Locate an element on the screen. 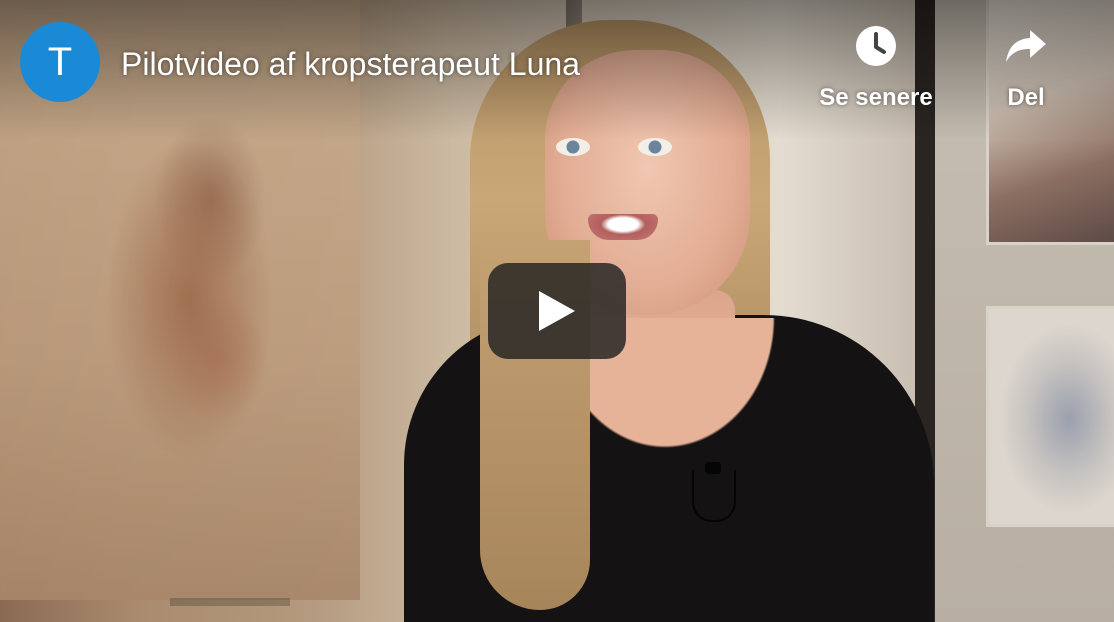 The image size is (1114, 622). watch-later-button: Se senere is located at coordinates (876, 67).